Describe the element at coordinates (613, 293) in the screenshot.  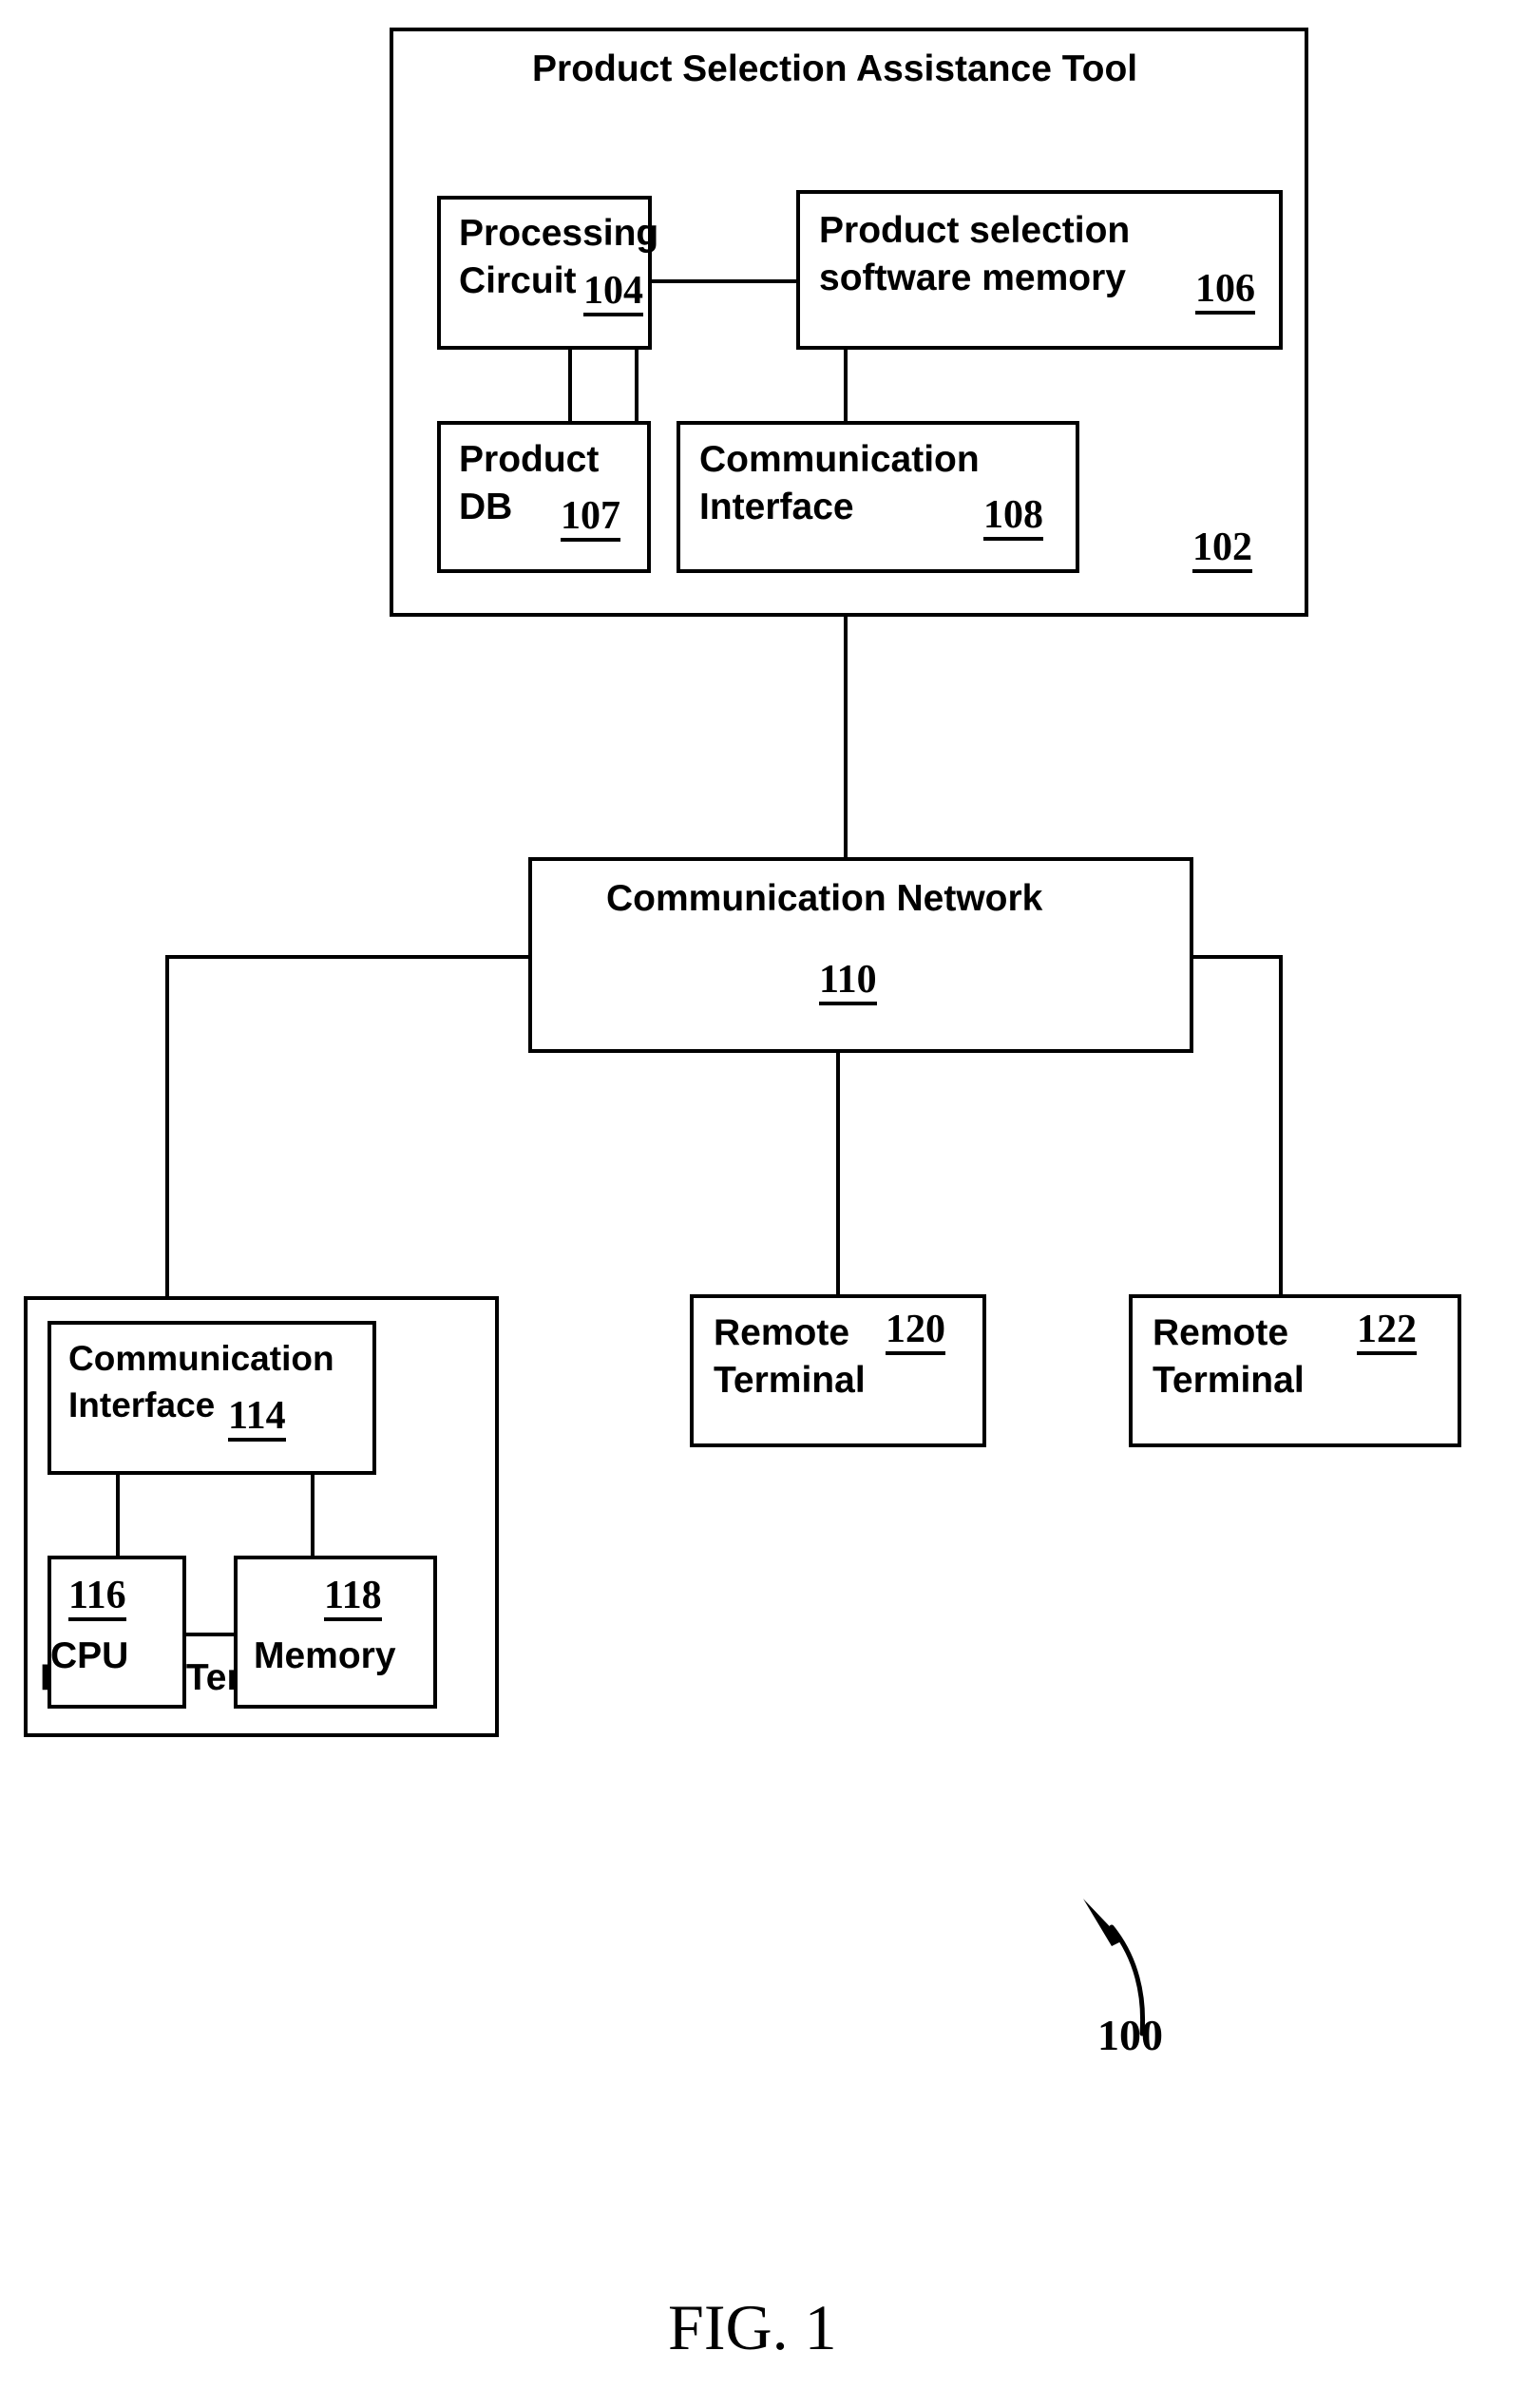
I see `processing-circuit-ref-104: 104` at that location.